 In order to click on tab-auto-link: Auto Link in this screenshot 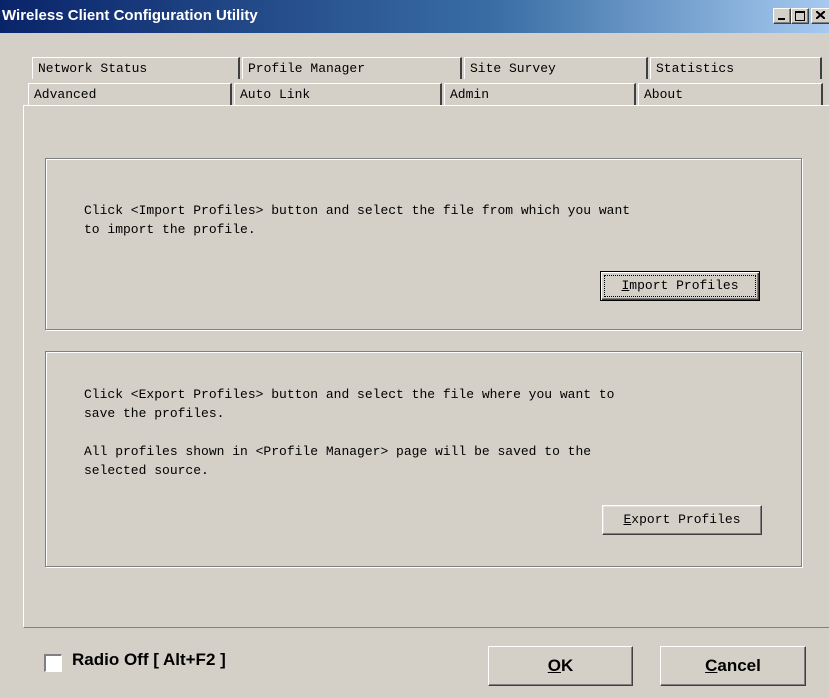, I will do `click(338, 94)`.